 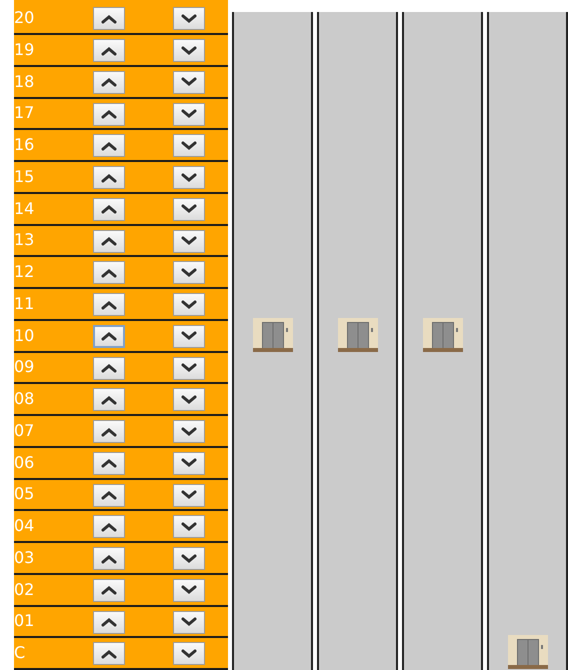 What do you see at coordinates (25, 304) in the screenshot?
I see `floor-label: 11` at bounding box center [25, 304].